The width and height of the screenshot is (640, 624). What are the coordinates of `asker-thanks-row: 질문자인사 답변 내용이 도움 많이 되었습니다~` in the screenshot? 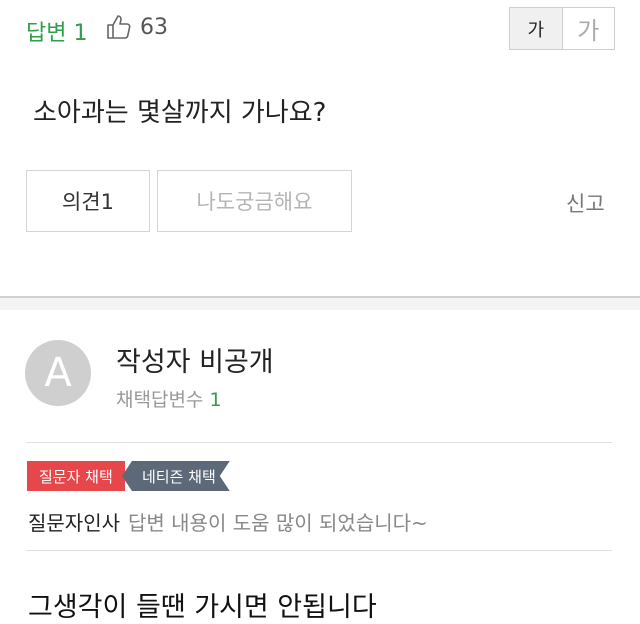 It's located at (228, 521).